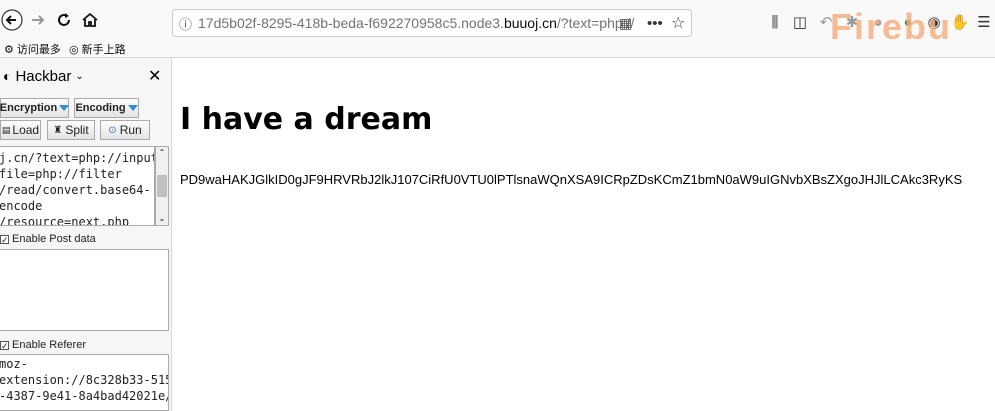 The image size is (995, 411). I want to click on chevron-down-icon: ⌄, so click(79, 76).